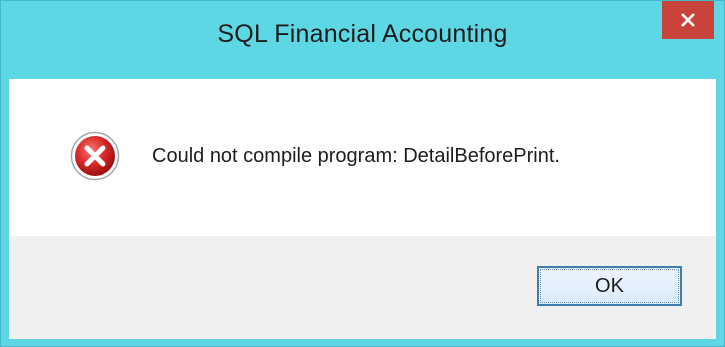  I want to click on close-icon, so click(688, 20).